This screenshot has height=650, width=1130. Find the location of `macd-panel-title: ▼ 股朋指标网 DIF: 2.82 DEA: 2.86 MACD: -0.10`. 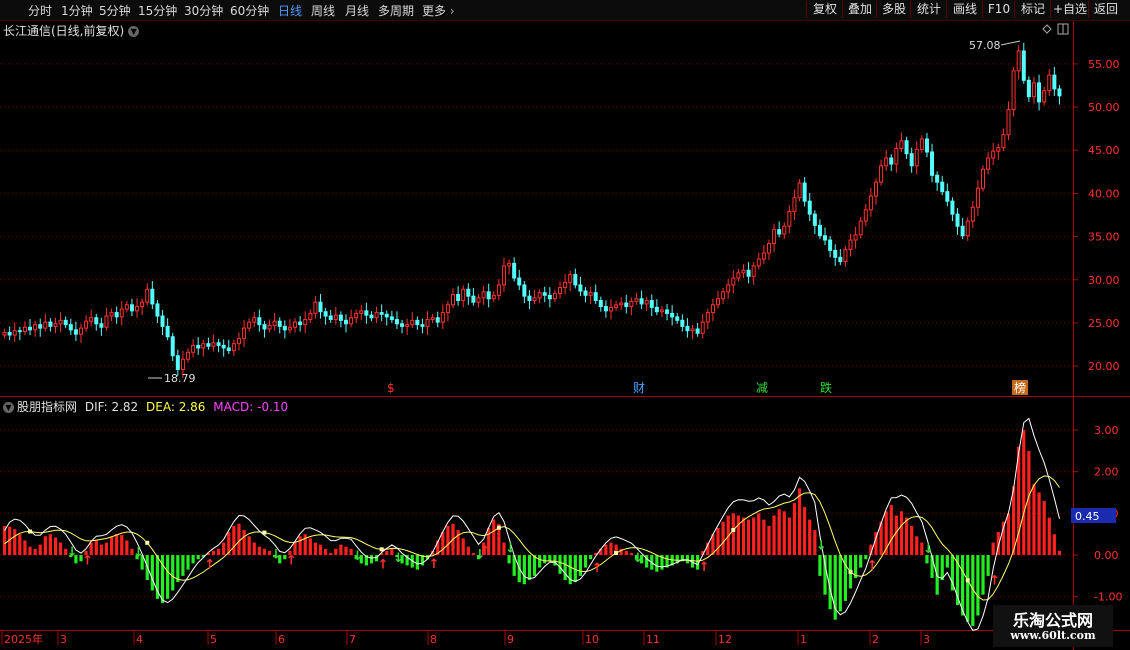

macd-panel-title: ▼ 股朋指标网 DIF: 2.82 DEA: 2.86 MACD: -0.10 is located at coordinates (145, 406).